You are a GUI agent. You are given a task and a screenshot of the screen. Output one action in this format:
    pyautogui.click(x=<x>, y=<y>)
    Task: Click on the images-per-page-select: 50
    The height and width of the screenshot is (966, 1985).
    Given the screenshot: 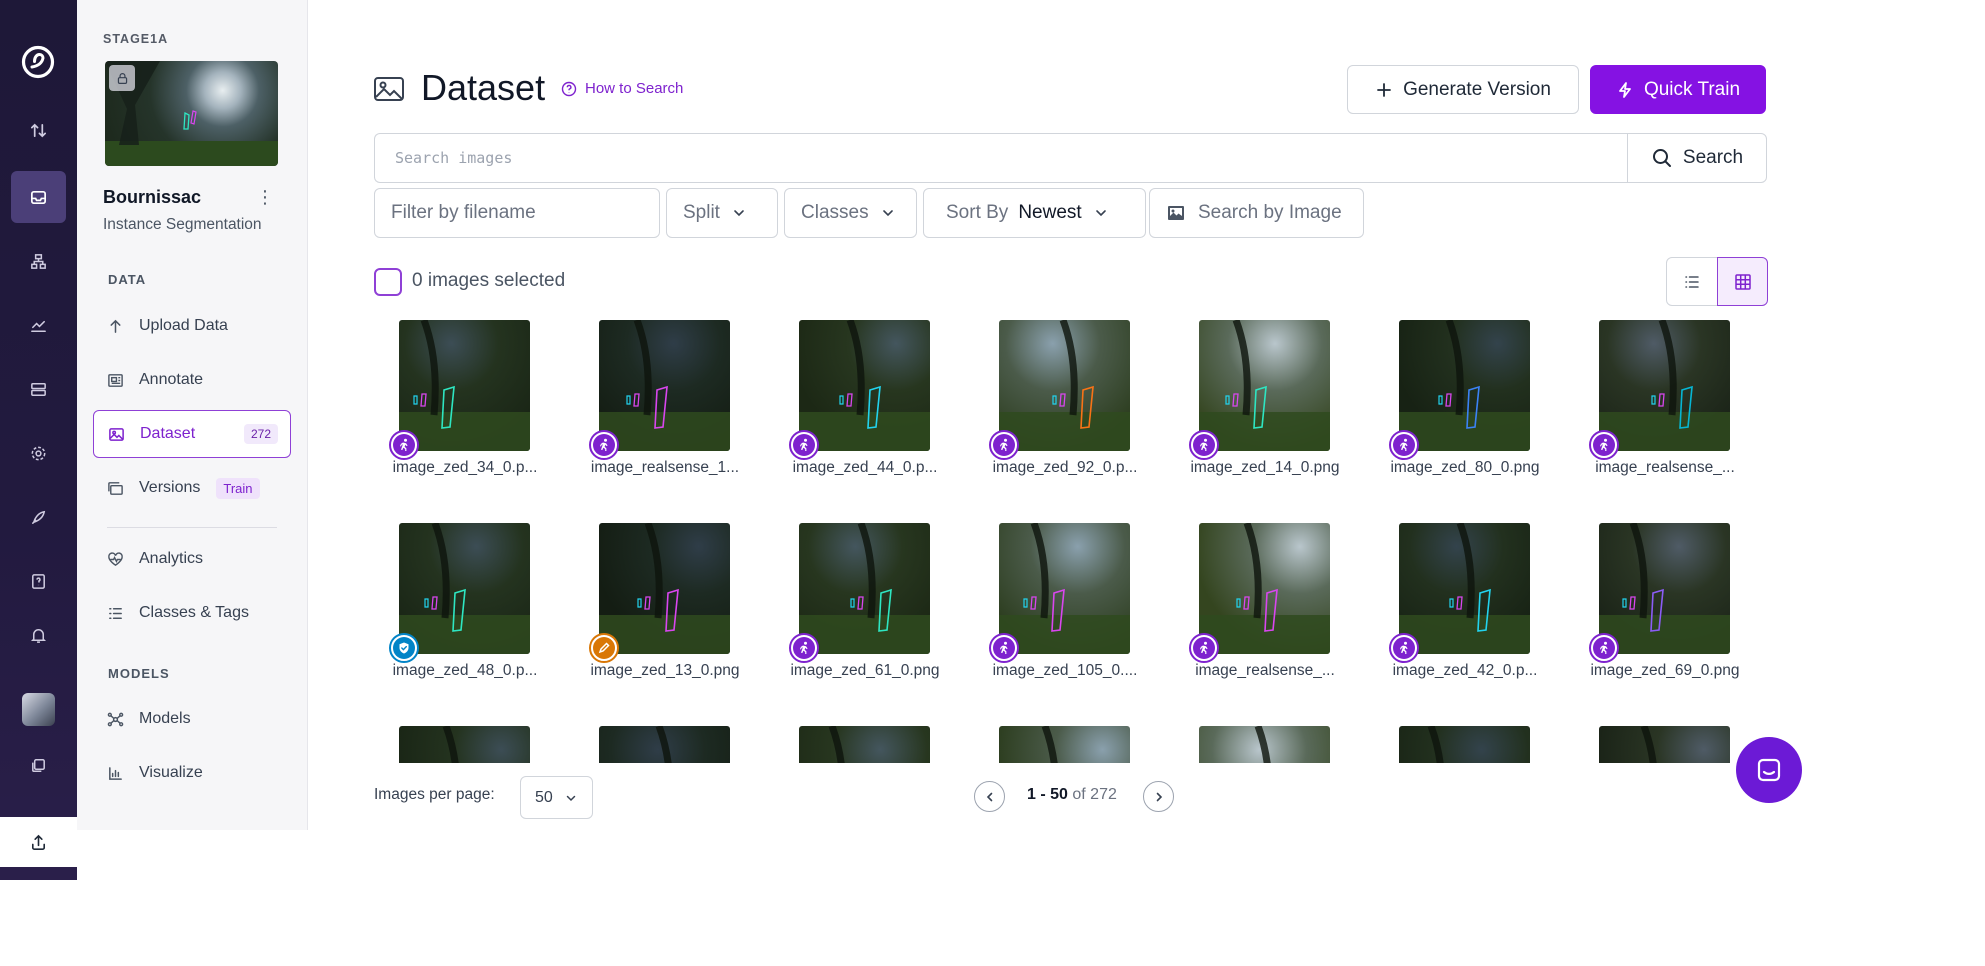 What is the action you would take?
    pyautogui.click(x=556, y=797)
    